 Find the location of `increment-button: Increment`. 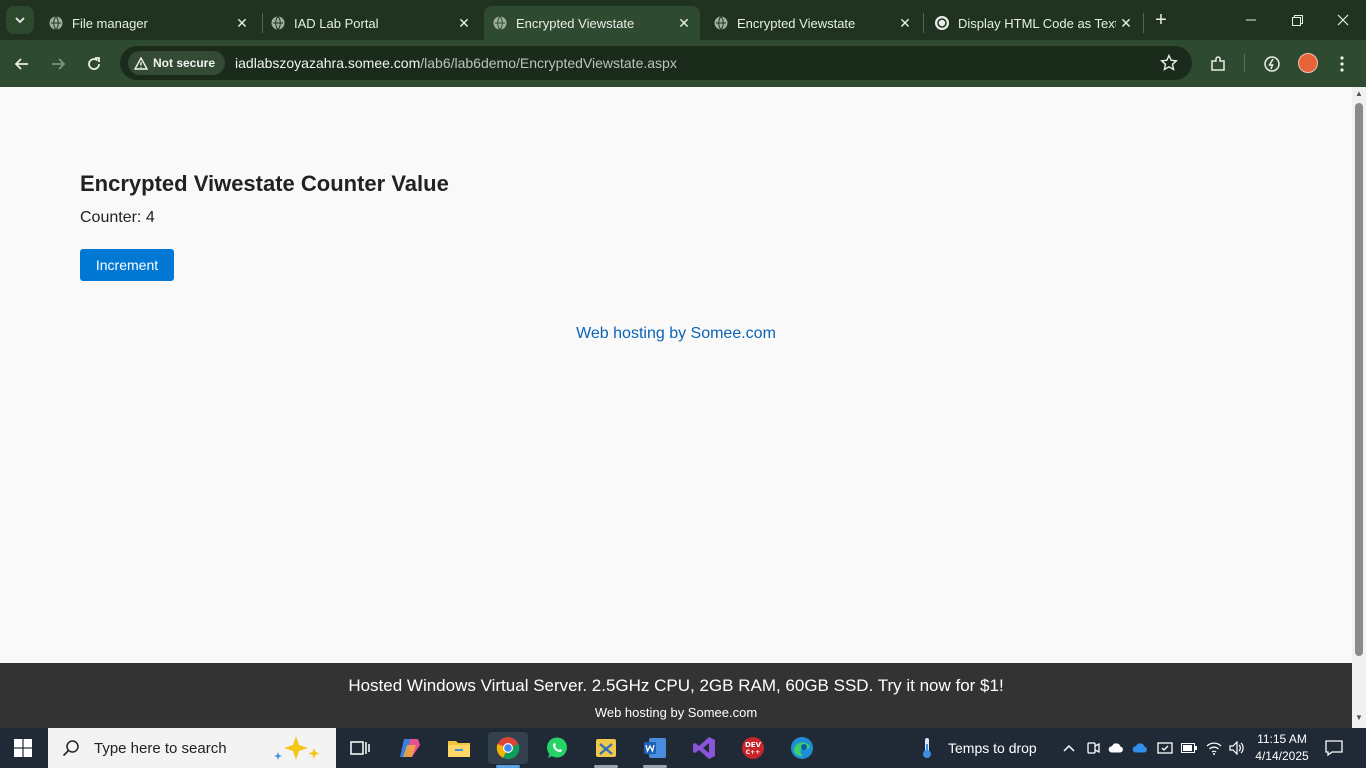

increment-button: Increment is located at coordinates (127, 265).